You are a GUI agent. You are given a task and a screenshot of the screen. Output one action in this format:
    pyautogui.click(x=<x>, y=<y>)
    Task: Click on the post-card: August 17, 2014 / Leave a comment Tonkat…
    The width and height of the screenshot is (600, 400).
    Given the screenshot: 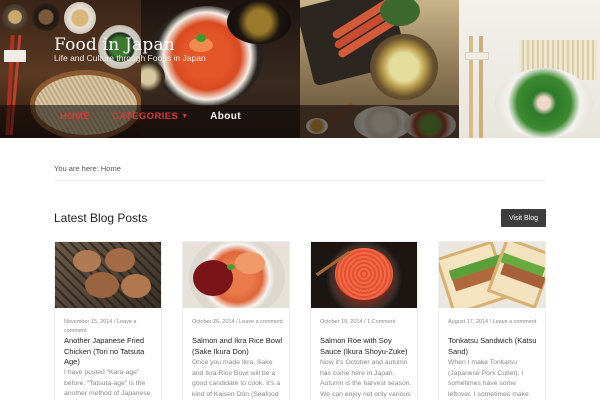 What is the action you would take?
    pyautogui.click(x=492, y=320)
    